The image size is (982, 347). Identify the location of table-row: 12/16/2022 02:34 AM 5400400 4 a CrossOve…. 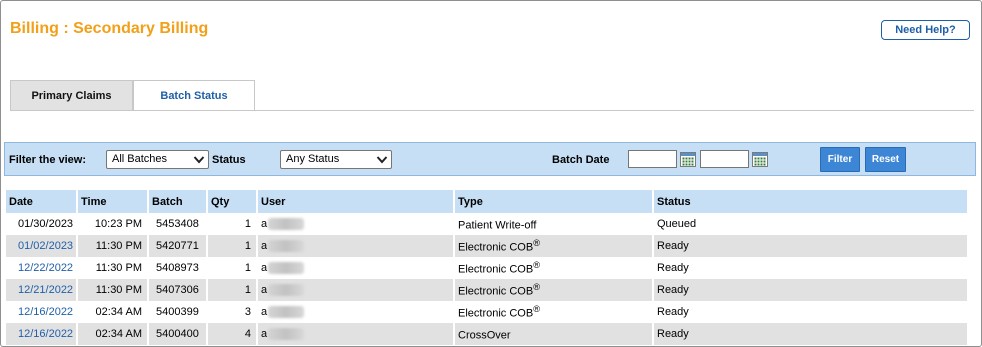
(487, 334).